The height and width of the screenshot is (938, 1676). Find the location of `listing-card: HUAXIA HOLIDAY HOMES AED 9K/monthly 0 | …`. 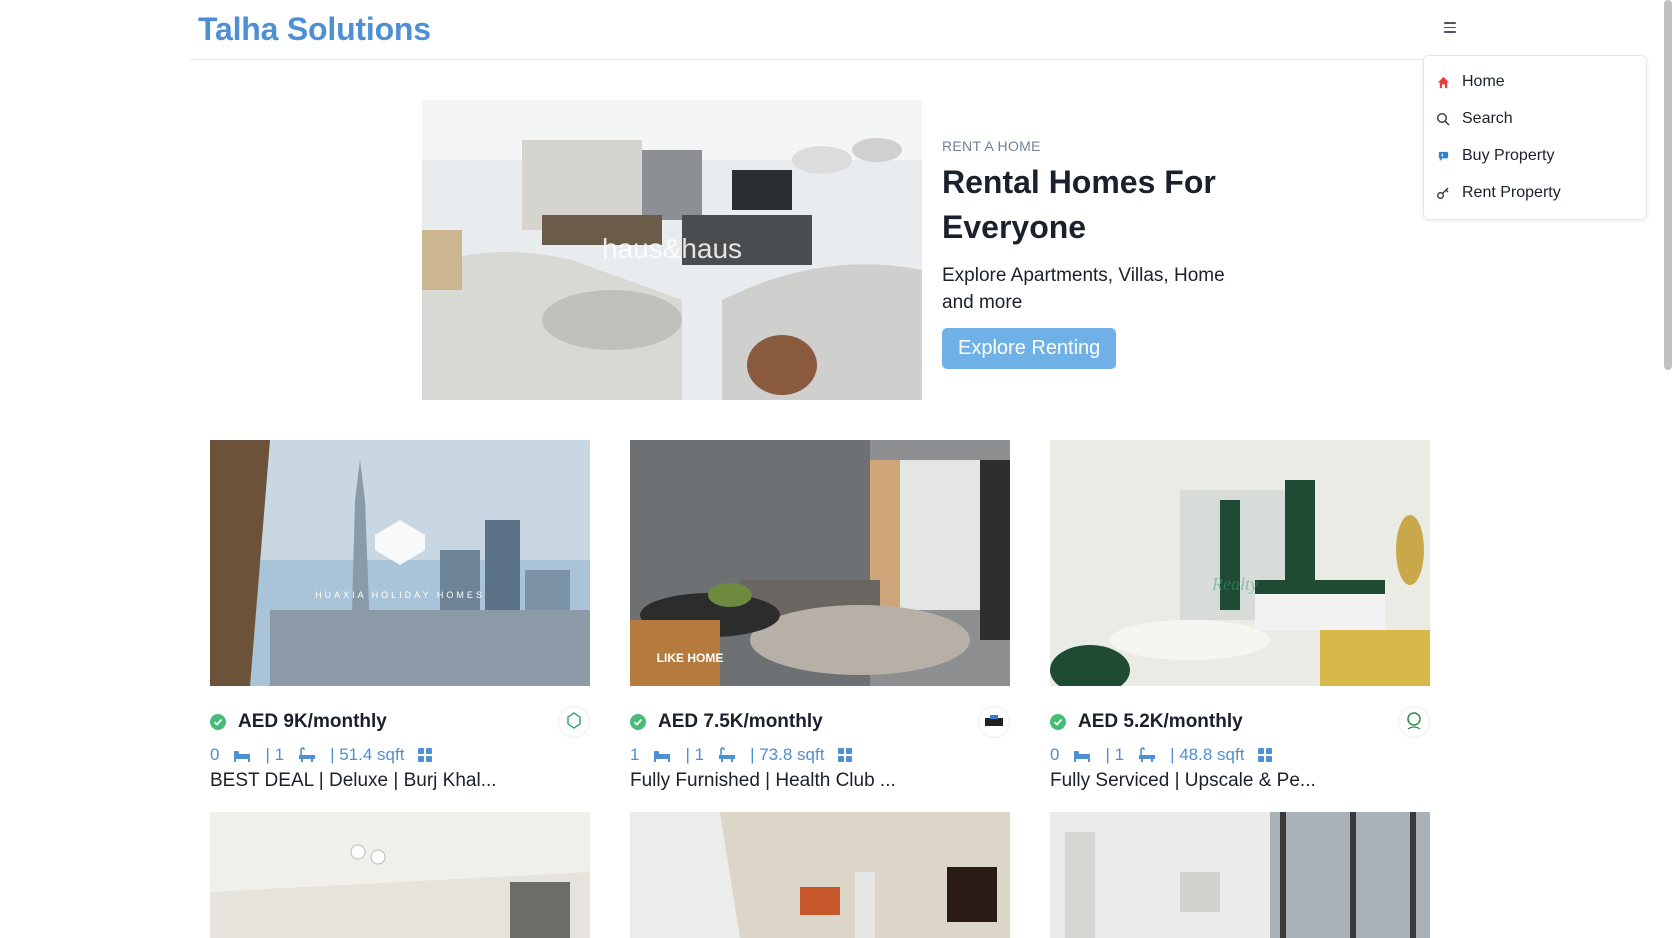

listing-card: HUAXIA HOLIDAY HOMES AED 9K/monthly 0 | … is located at coordinates (400, 615).